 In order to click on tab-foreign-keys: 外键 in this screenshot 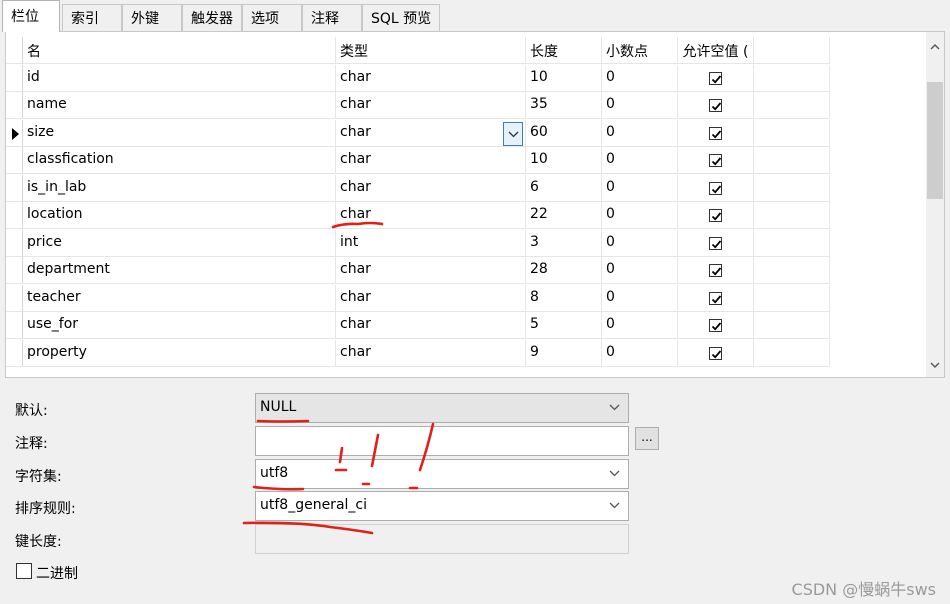, I will do `click(152, 17)`.